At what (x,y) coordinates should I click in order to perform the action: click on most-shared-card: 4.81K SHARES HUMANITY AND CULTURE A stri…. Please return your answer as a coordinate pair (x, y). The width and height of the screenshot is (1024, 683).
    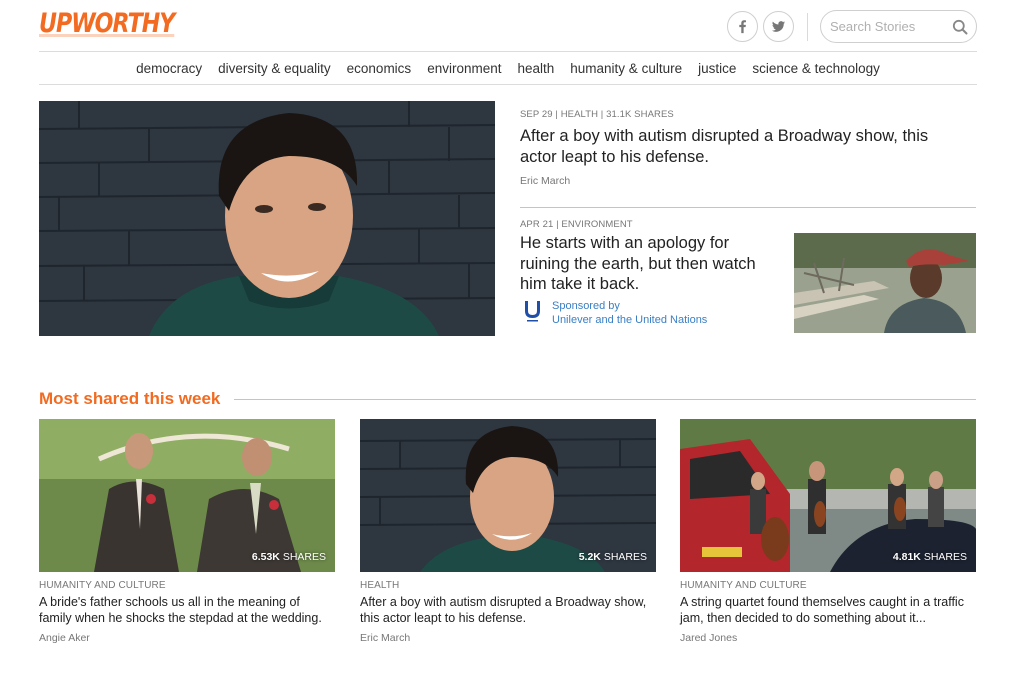
    Looking at the image, I should click on (828, 531).